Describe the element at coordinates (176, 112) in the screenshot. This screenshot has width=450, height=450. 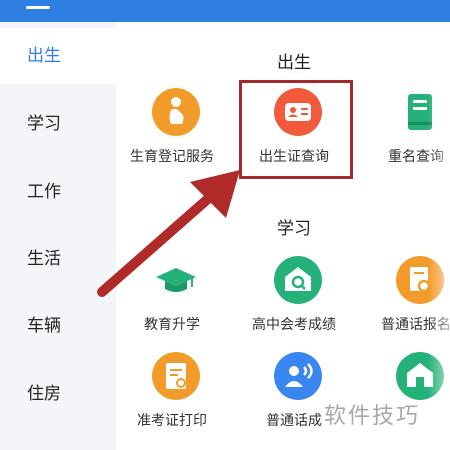
I see `pregnancy-icon` at that location.